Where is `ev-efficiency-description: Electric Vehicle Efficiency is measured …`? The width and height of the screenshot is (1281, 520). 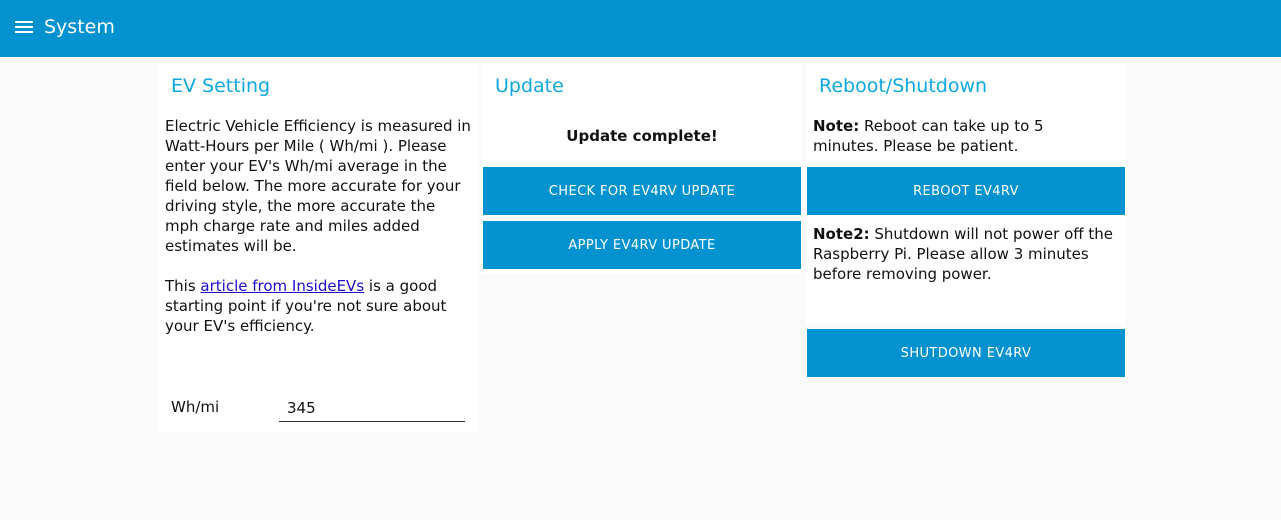 ev-efficiency-description: Electric Vehicle Efficiency is measured … is located at coordinates (318, 226).